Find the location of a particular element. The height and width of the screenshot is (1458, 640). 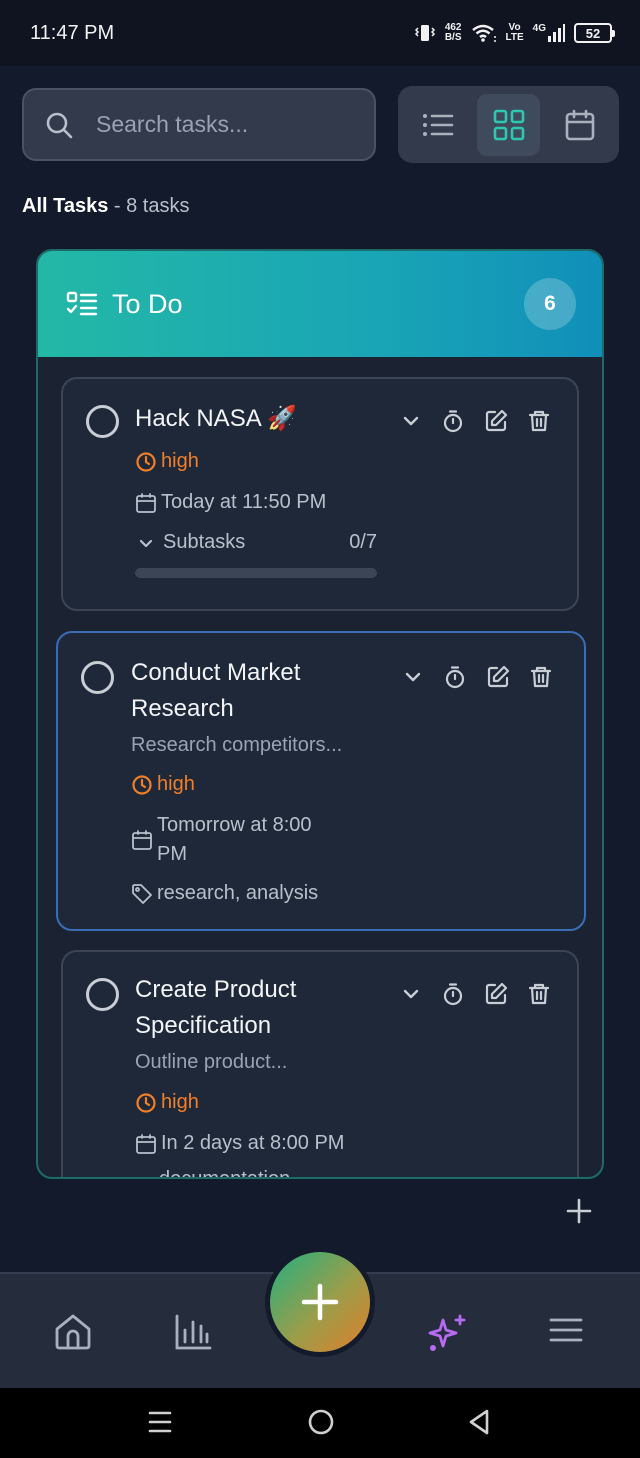

vibrate-icon is located at coordinates (425, 33).